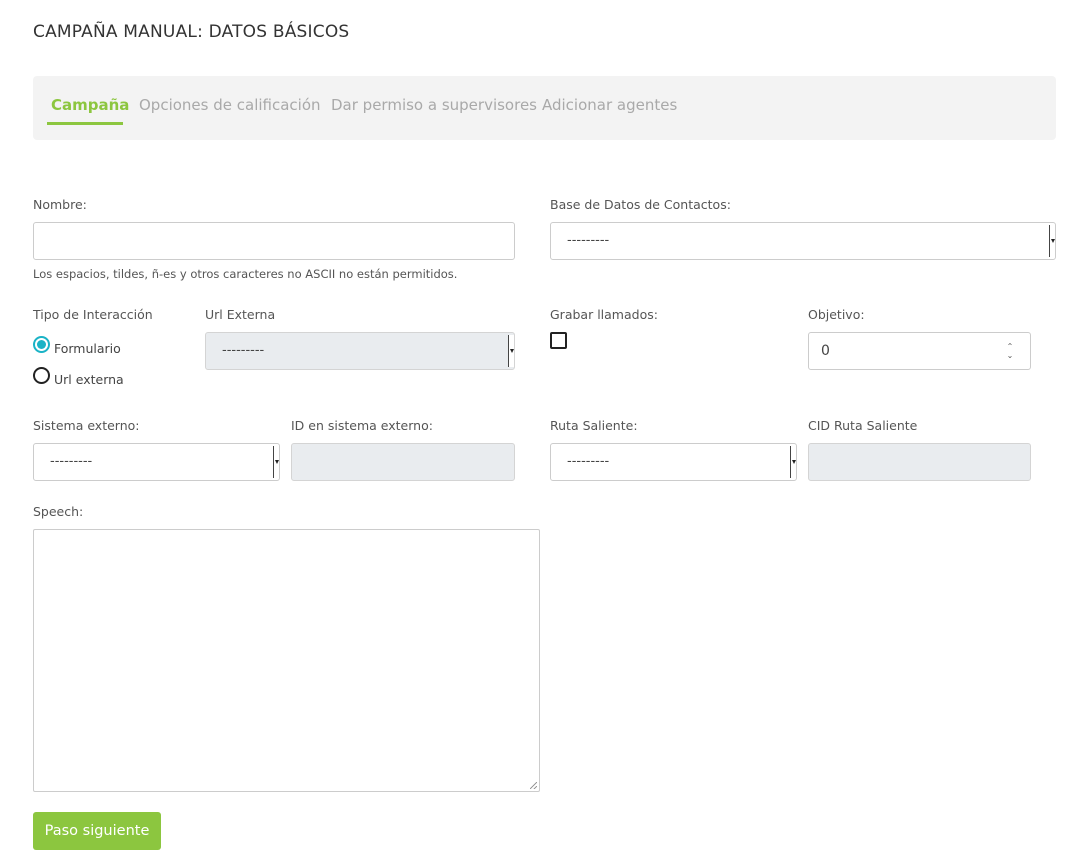 This screenshot has width=1078, height=860. I want to click on number-spinner-icon: ⌃ ⌄, so click(1010, 351).